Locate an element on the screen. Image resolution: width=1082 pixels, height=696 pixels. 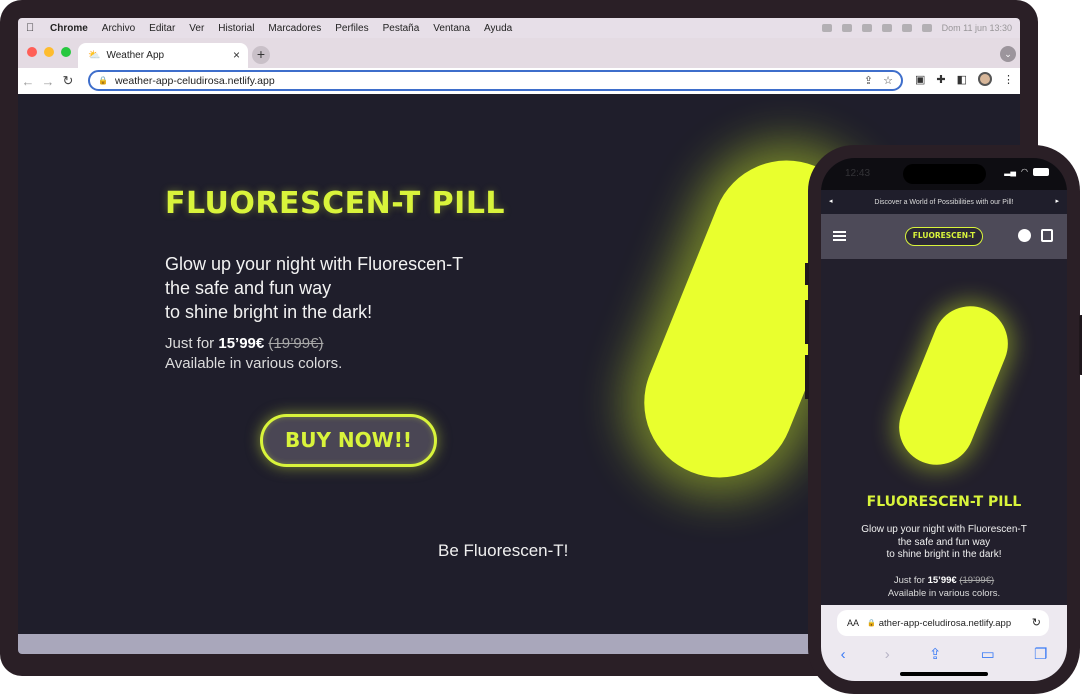
minimize-window-button is located at coordinates (49, 52).